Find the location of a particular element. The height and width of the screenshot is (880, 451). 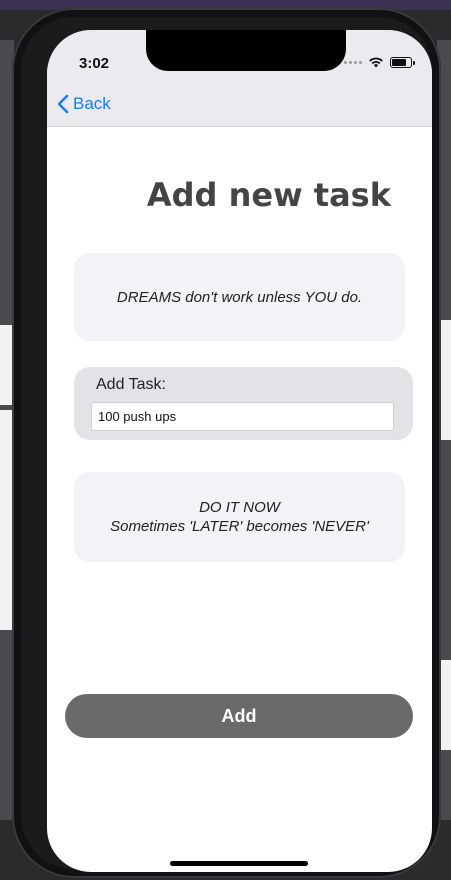

status-time: 3:02 is located at coordinates (94, 63).